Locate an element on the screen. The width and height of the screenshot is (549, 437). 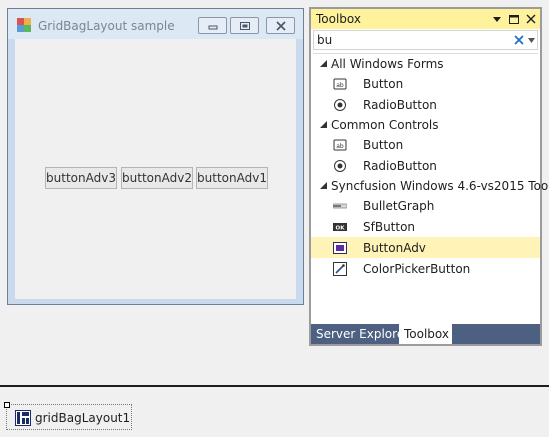
tab-toolbox: Toolbox is located at coordinates (425, 334).